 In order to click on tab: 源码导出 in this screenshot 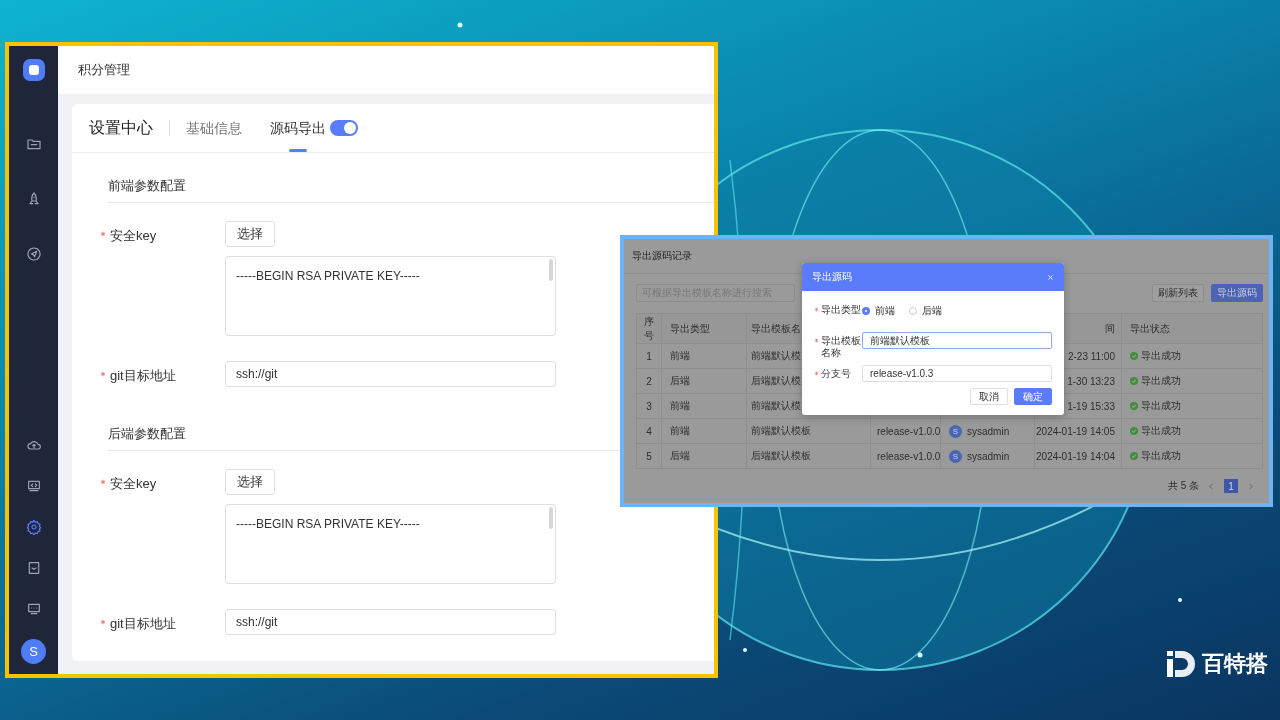, I will do `click(298, 128)`.